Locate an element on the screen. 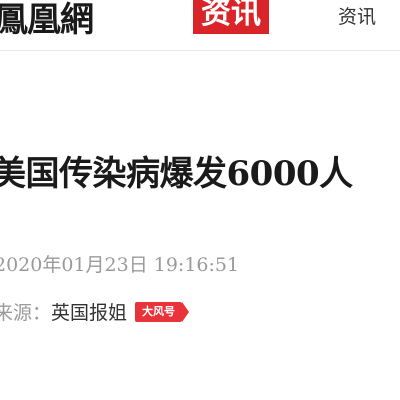 This screenshot has height=400, width=400. channel-badge: 资讯 is located at coordinates (231, 17).